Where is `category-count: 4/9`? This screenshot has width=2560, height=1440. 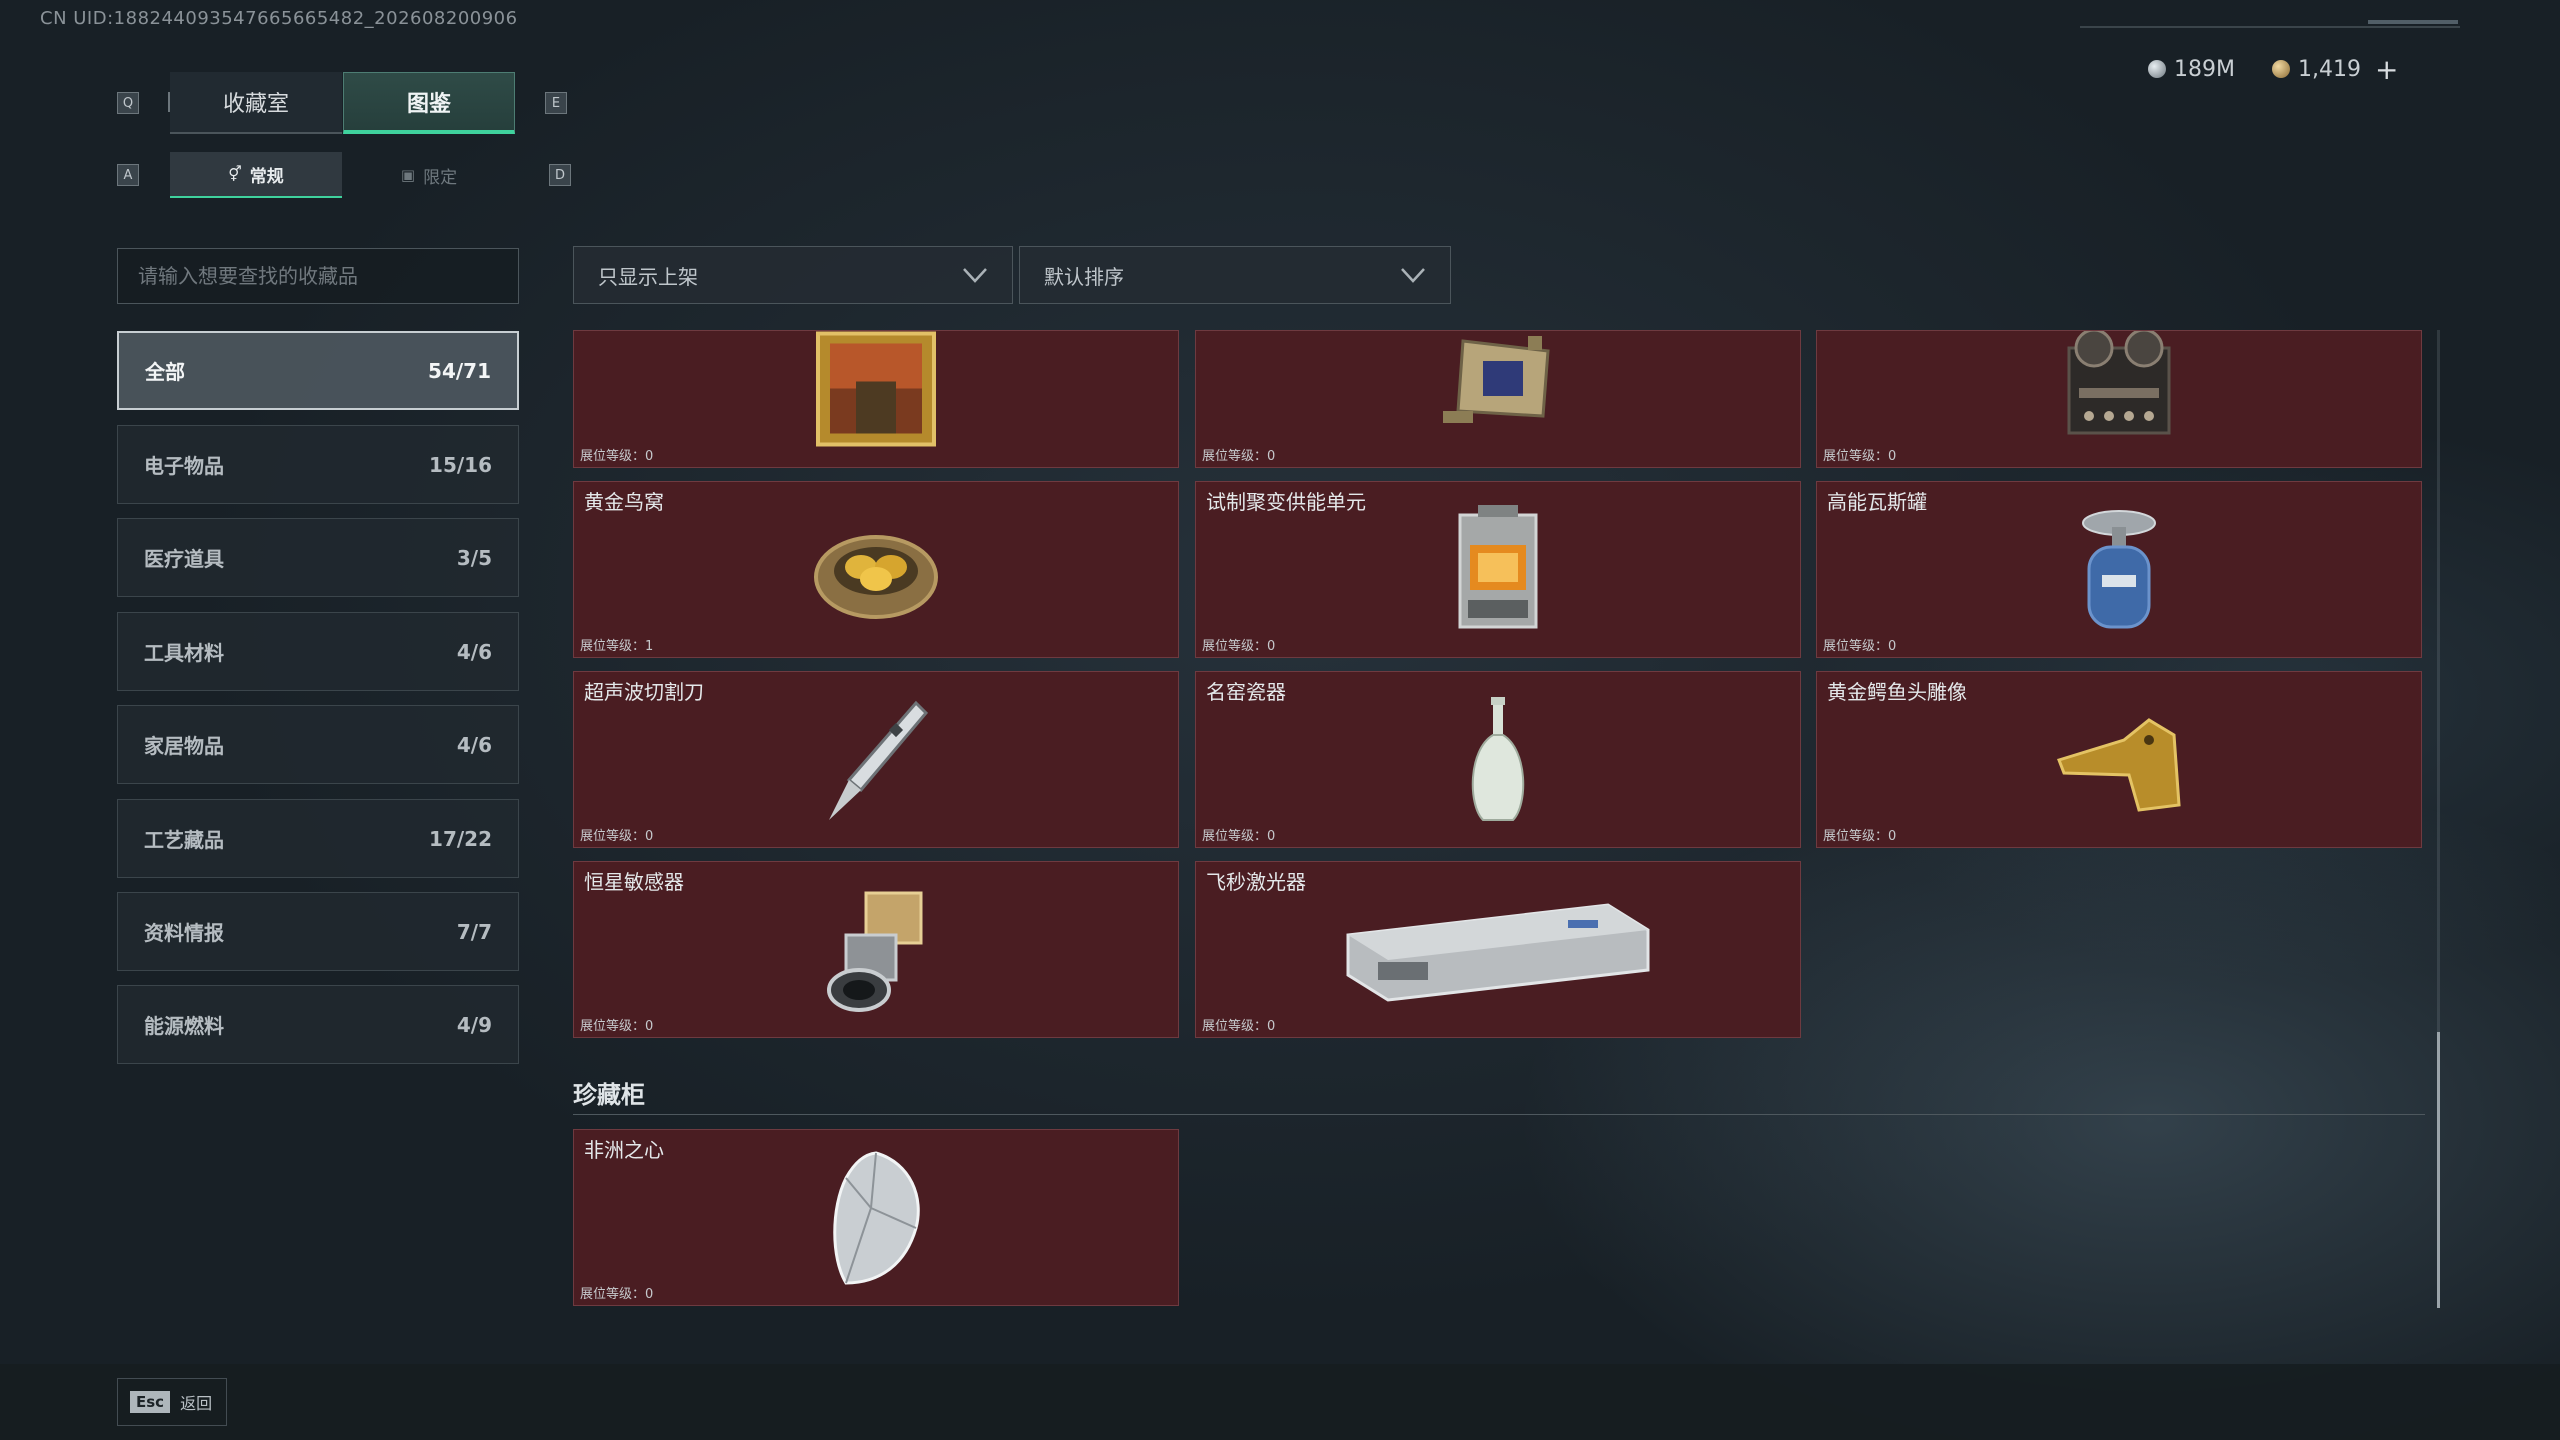 category-count: 4/9 is located at coordinates (474, 1024).